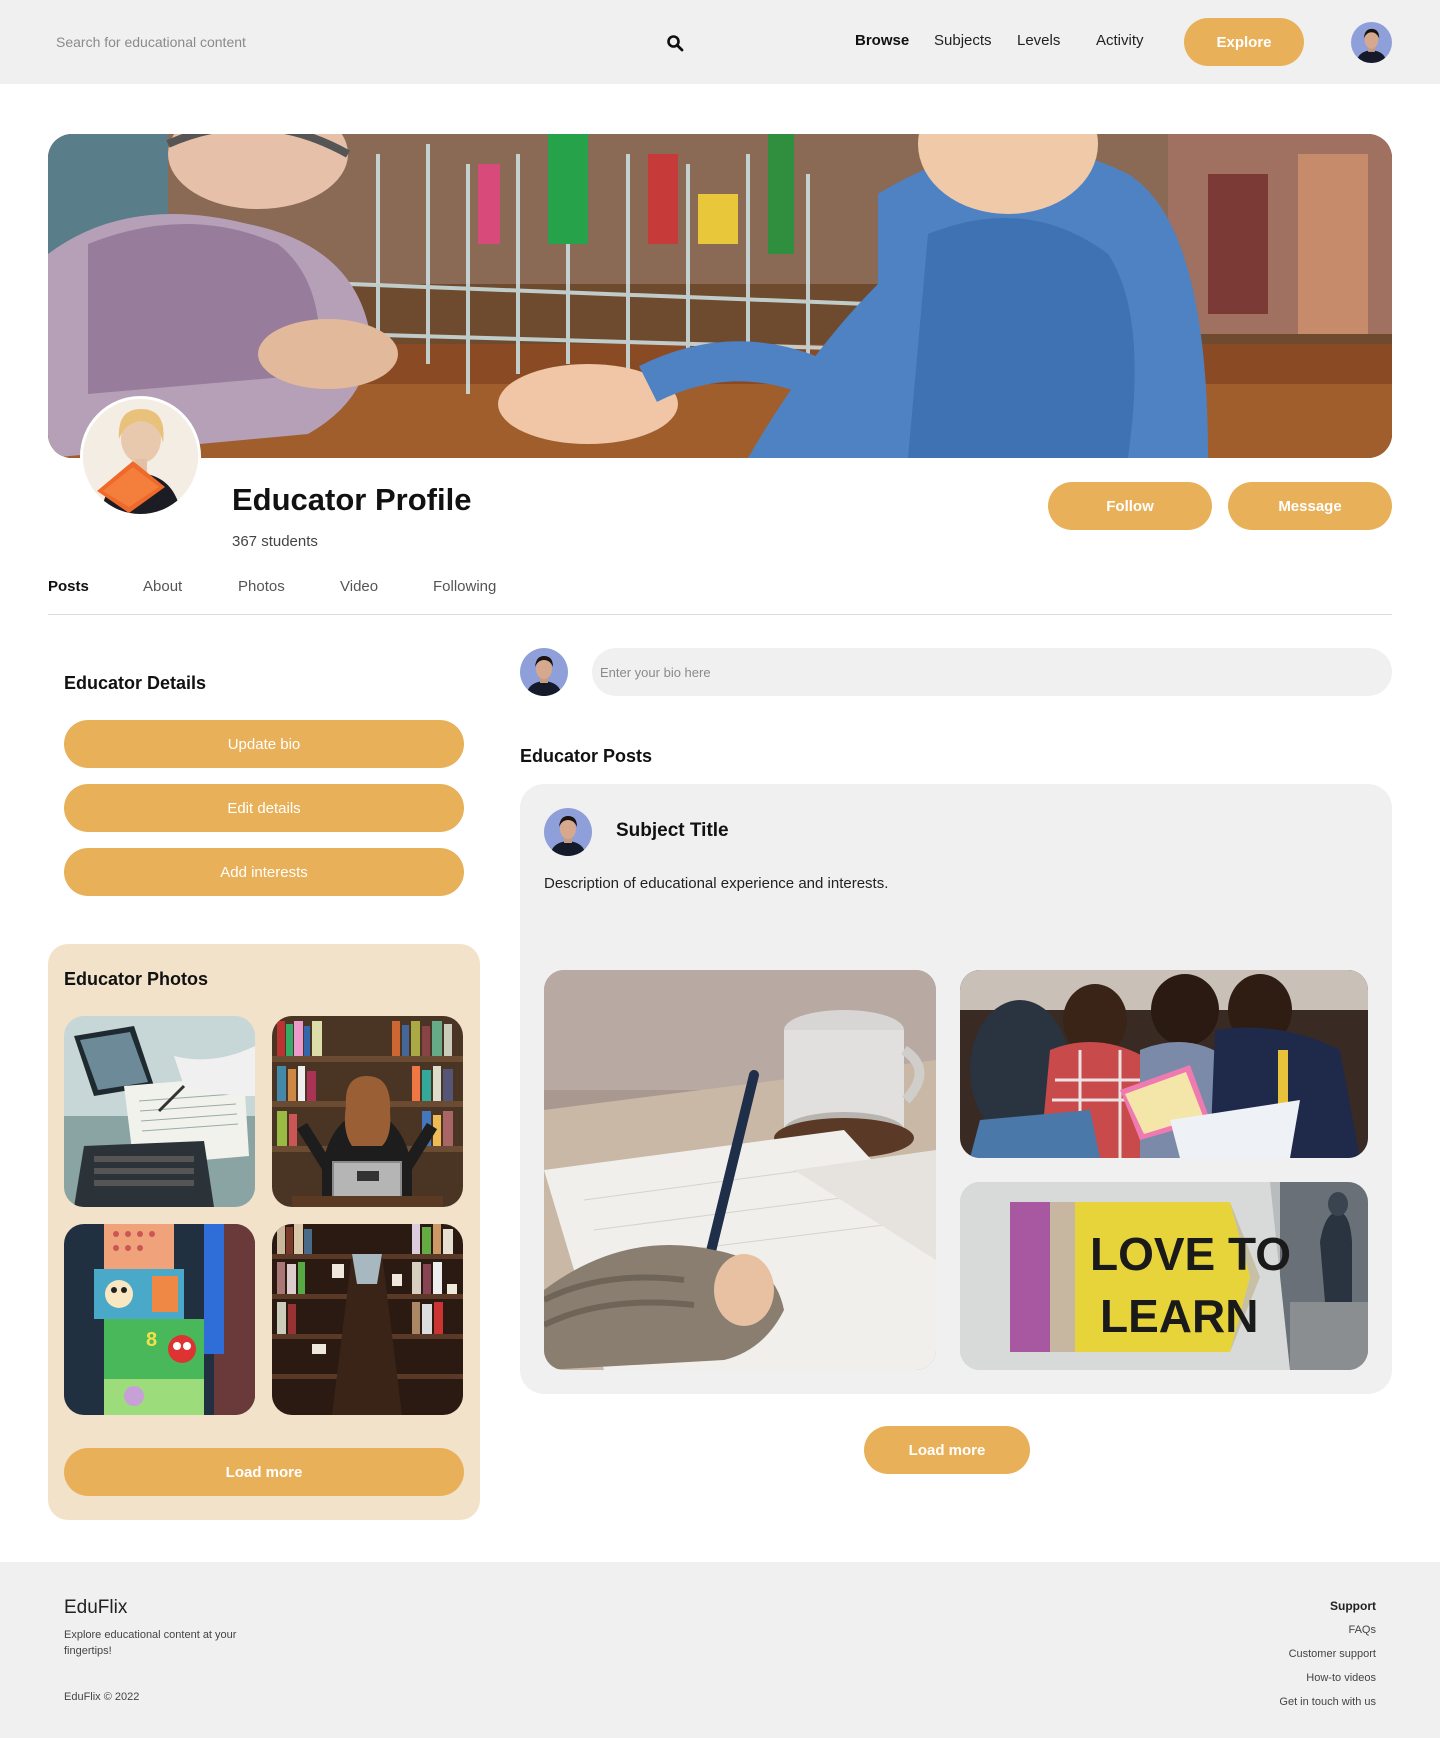 This screenshot has height=1738, width=1440. What do you see at coordinates (1310, 506) in the screenshot?
I see `message-button: Message` at bounding box center [1310, 506].